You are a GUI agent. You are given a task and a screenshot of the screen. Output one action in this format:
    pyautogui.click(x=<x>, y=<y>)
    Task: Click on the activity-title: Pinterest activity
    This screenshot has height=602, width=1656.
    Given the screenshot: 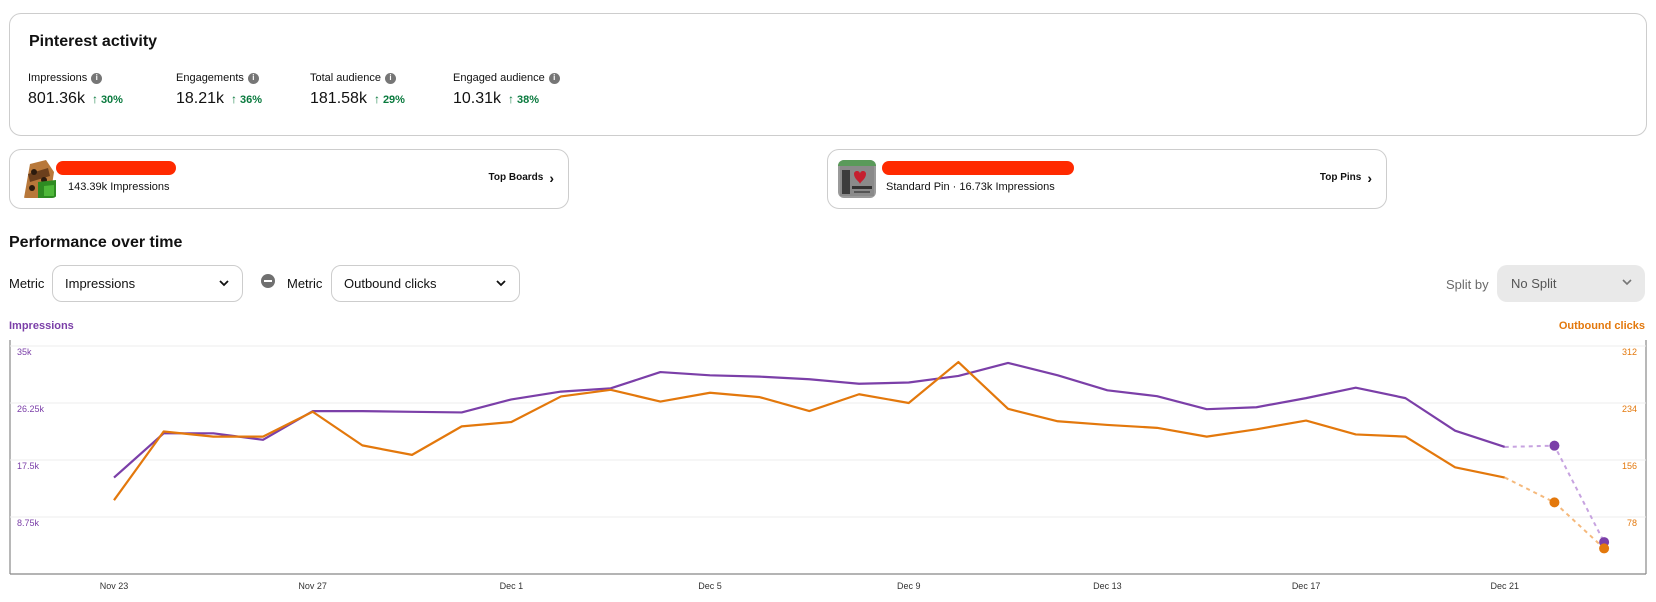 What is the action you would take?
    pyautogui.click(x=93, y=41)
    